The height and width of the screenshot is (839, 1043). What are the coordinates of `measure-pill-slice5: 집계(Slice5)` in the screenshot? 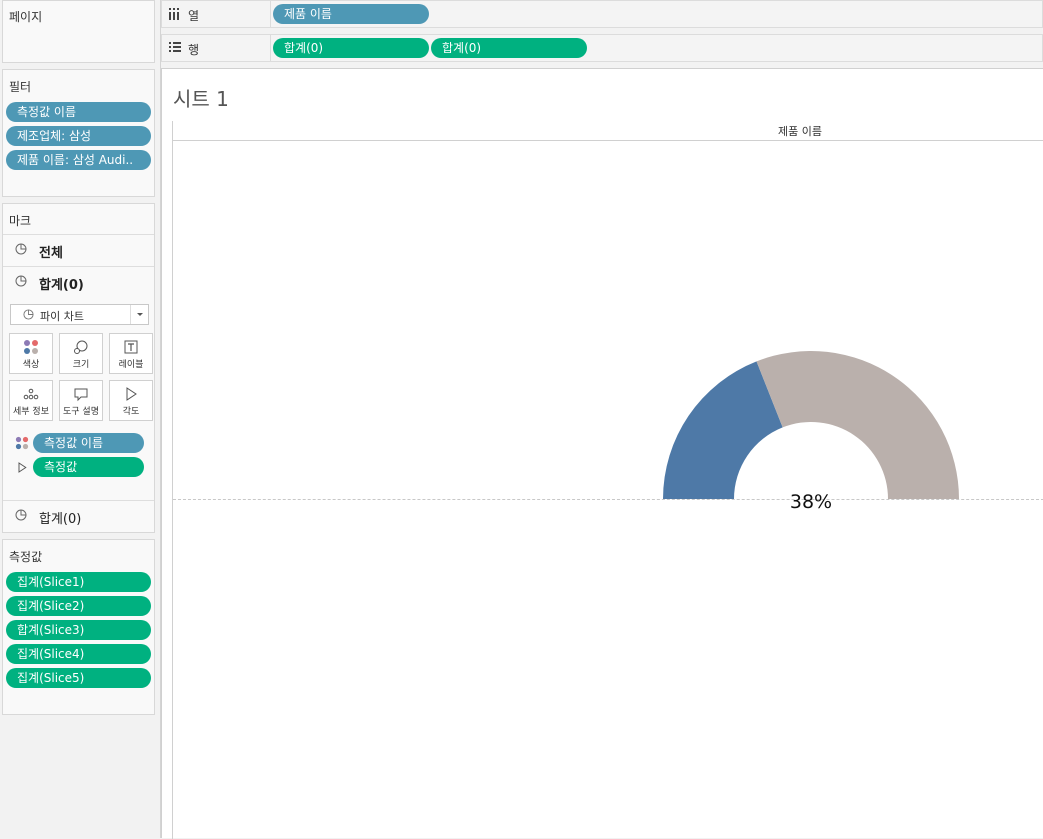 It's located at (78, 678).